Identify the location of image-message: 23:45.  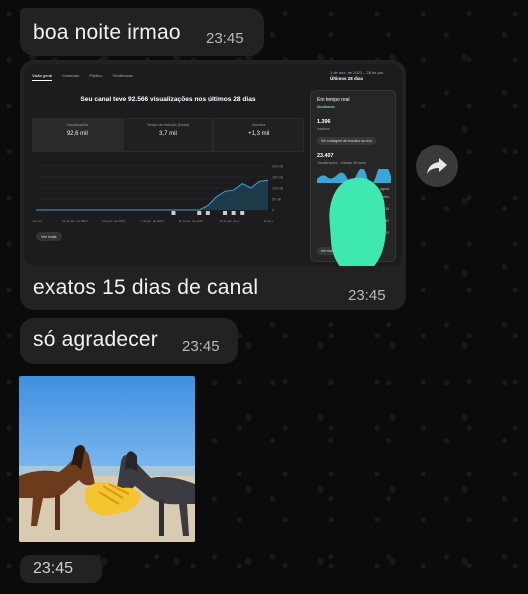
(107, 478).